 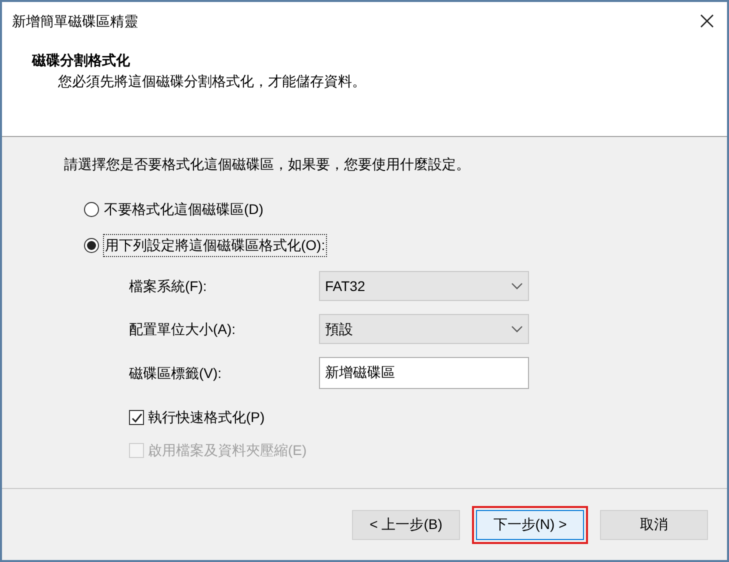 What do you see at coordinates (197, 417) in the screenshot?
I see `checkbox-option: 執行快速格式化(P)` at bounding box center [197, 417].